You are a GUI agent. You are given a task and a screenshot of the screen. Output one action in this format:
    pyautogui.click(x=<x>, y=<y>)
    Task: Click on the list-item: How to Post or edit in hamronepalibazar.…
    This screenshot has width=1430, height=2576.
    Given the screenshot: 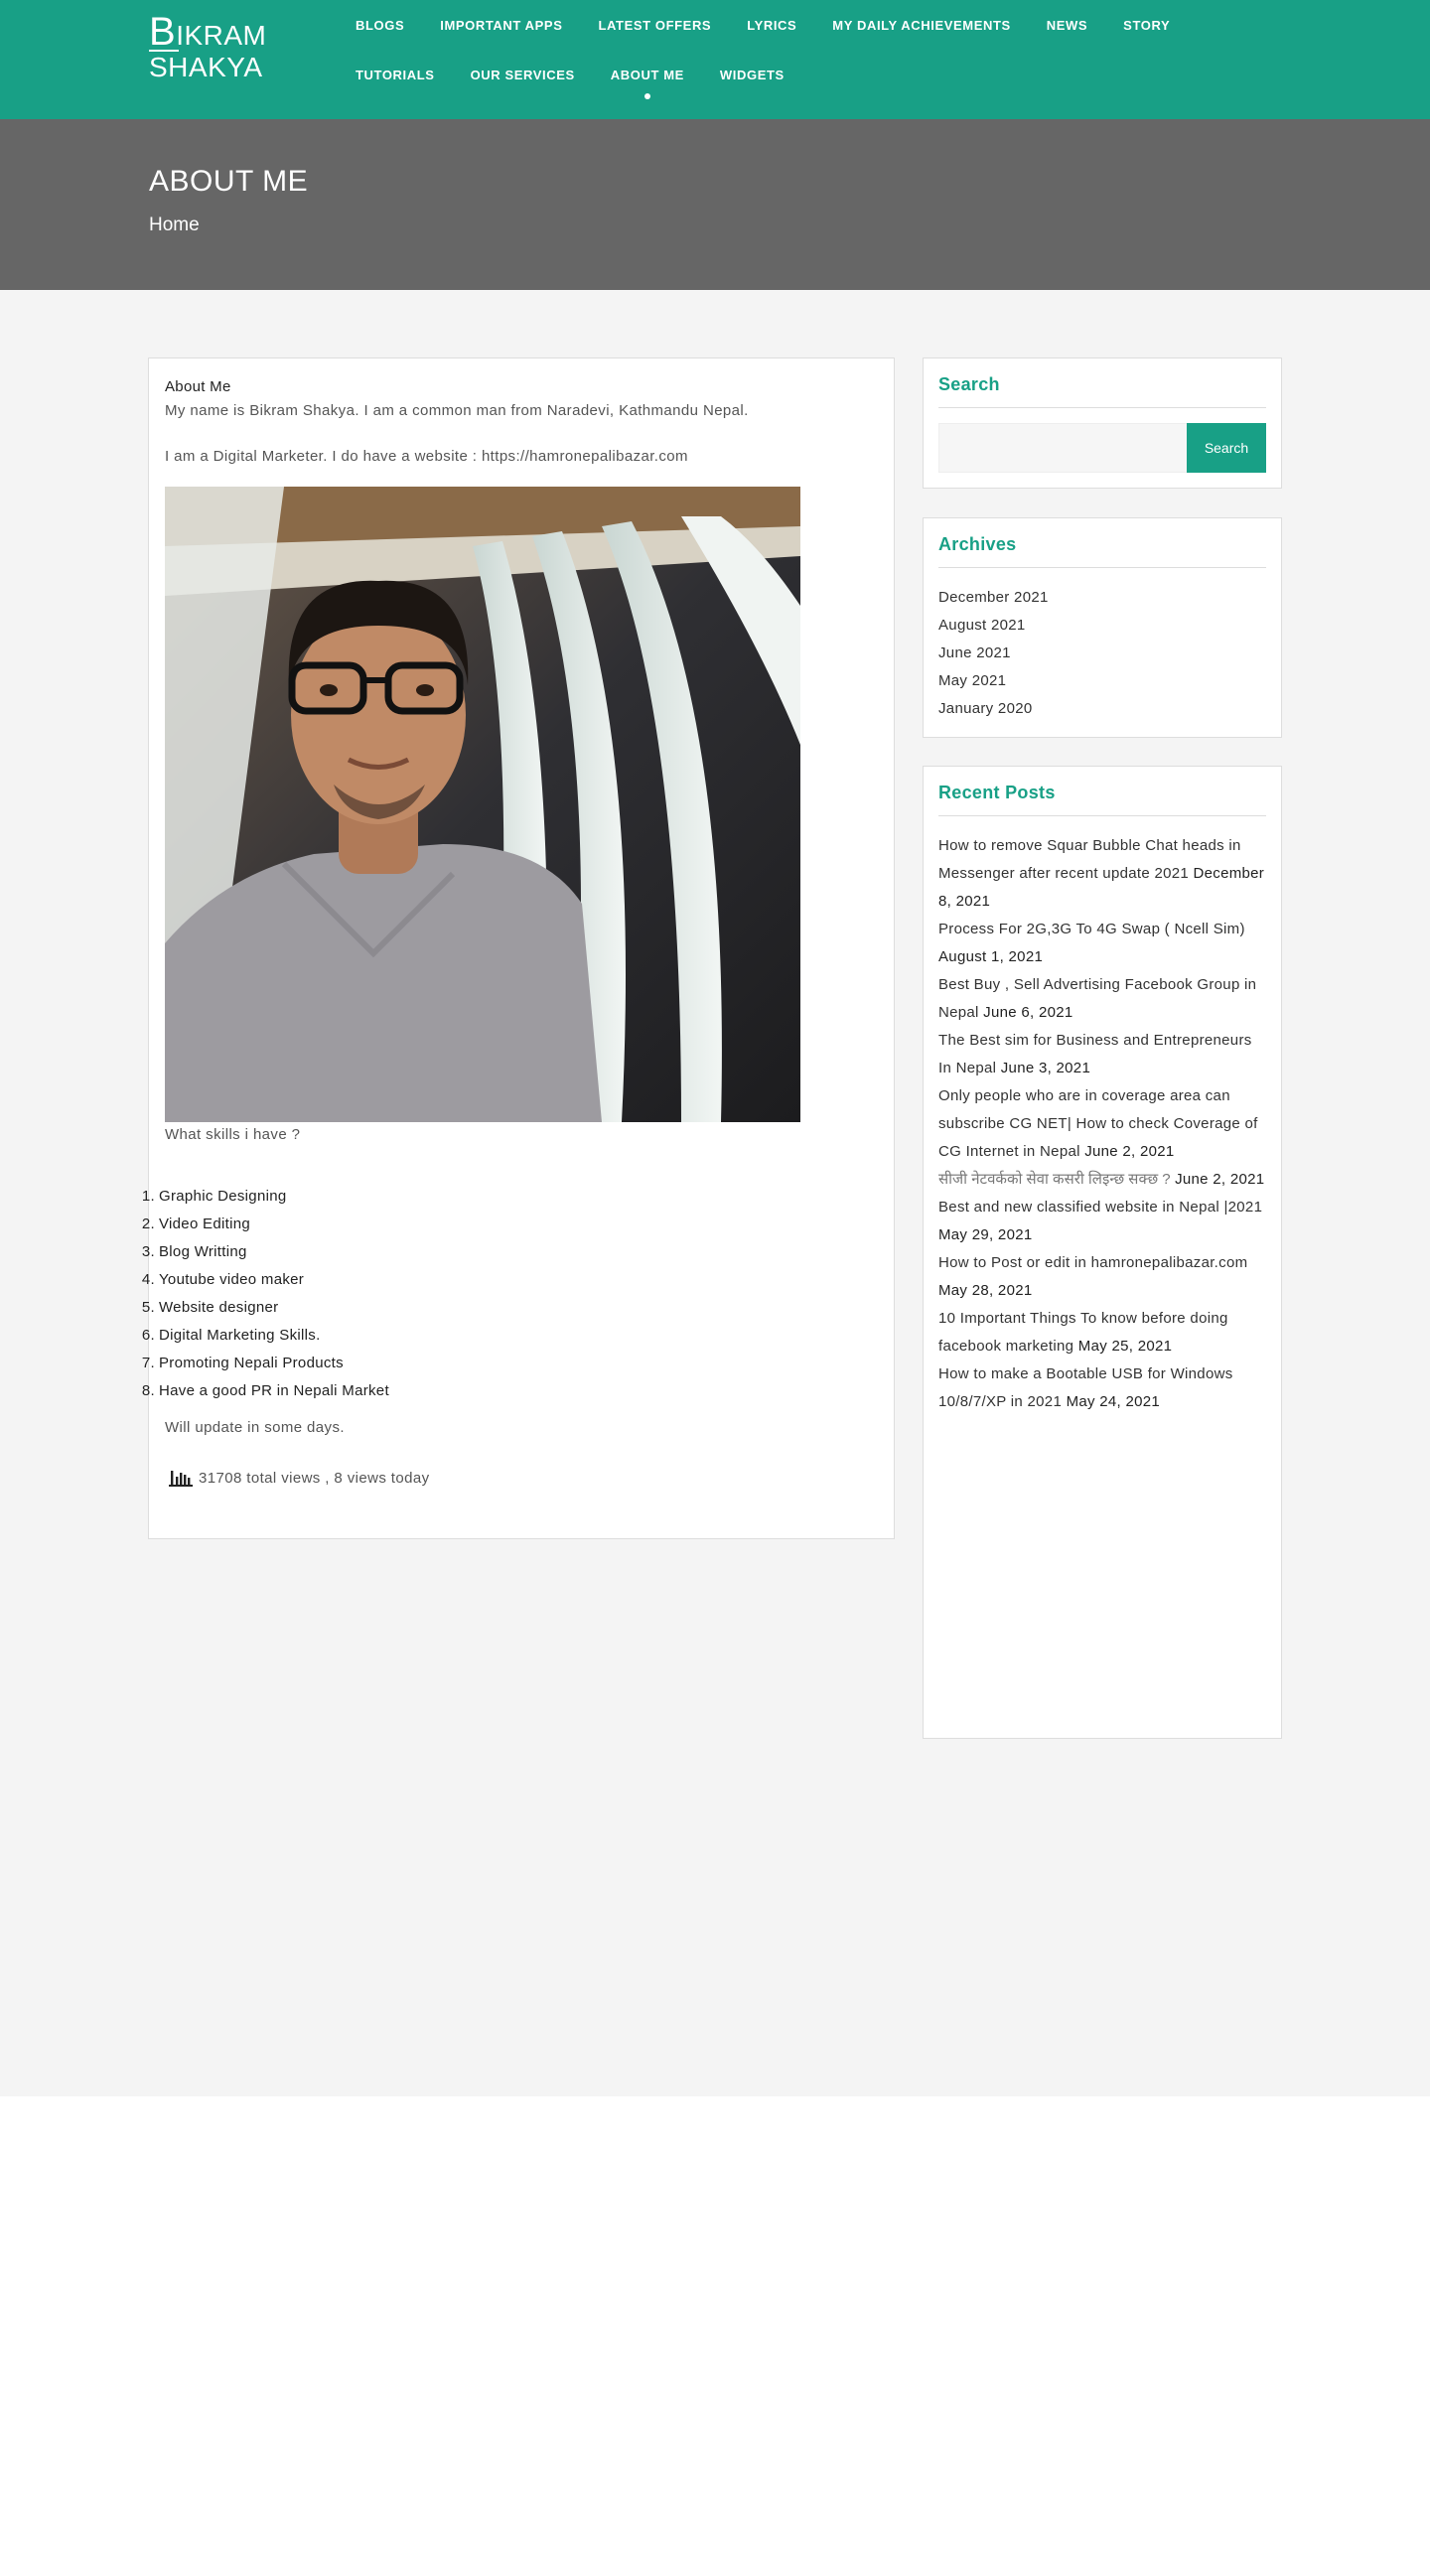 What is the action you would take?
    pyautogui.click(x=1102, y=1277)
    